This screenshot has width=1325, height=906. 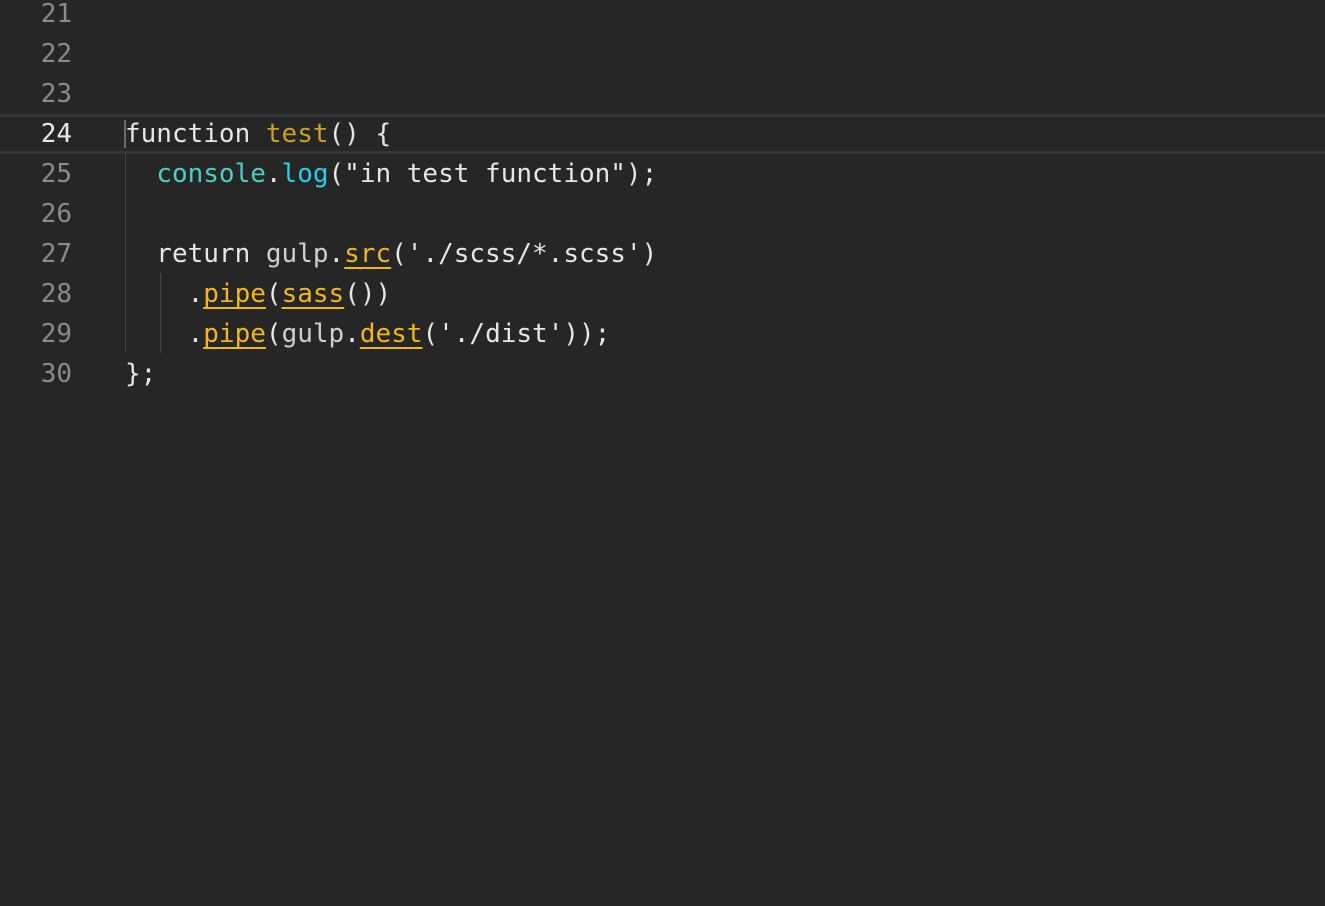 I want to click on line-content: return gulp.src('./scss/*.scss'), so click(x=391, y=254).